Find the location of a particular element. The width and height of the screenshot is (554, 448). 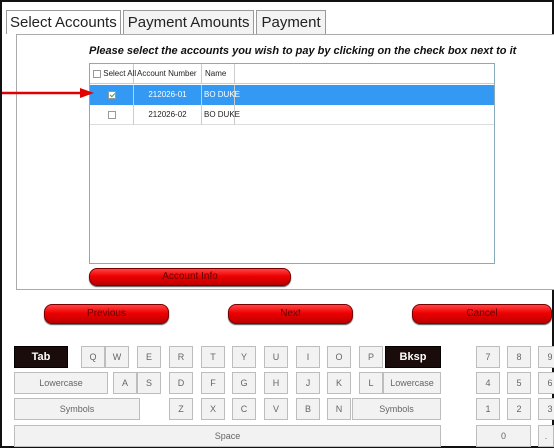

next-button: Next is located at coordinates (290, 314).